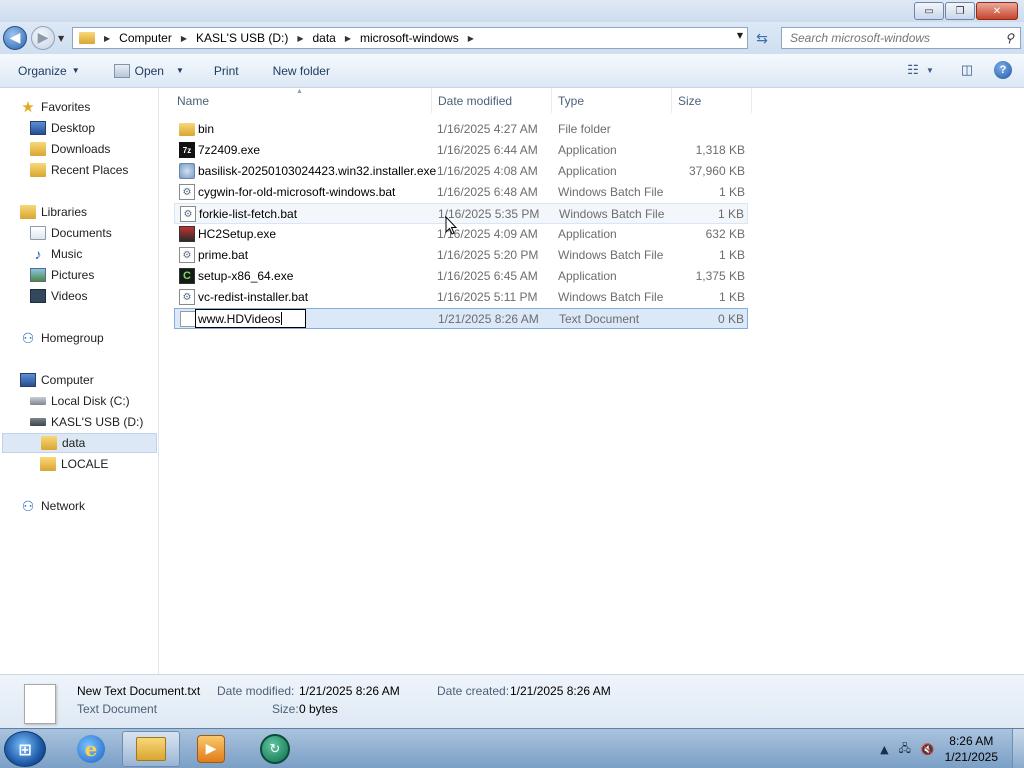  I want to click on maximize-button: ❐, so click(960, 11).